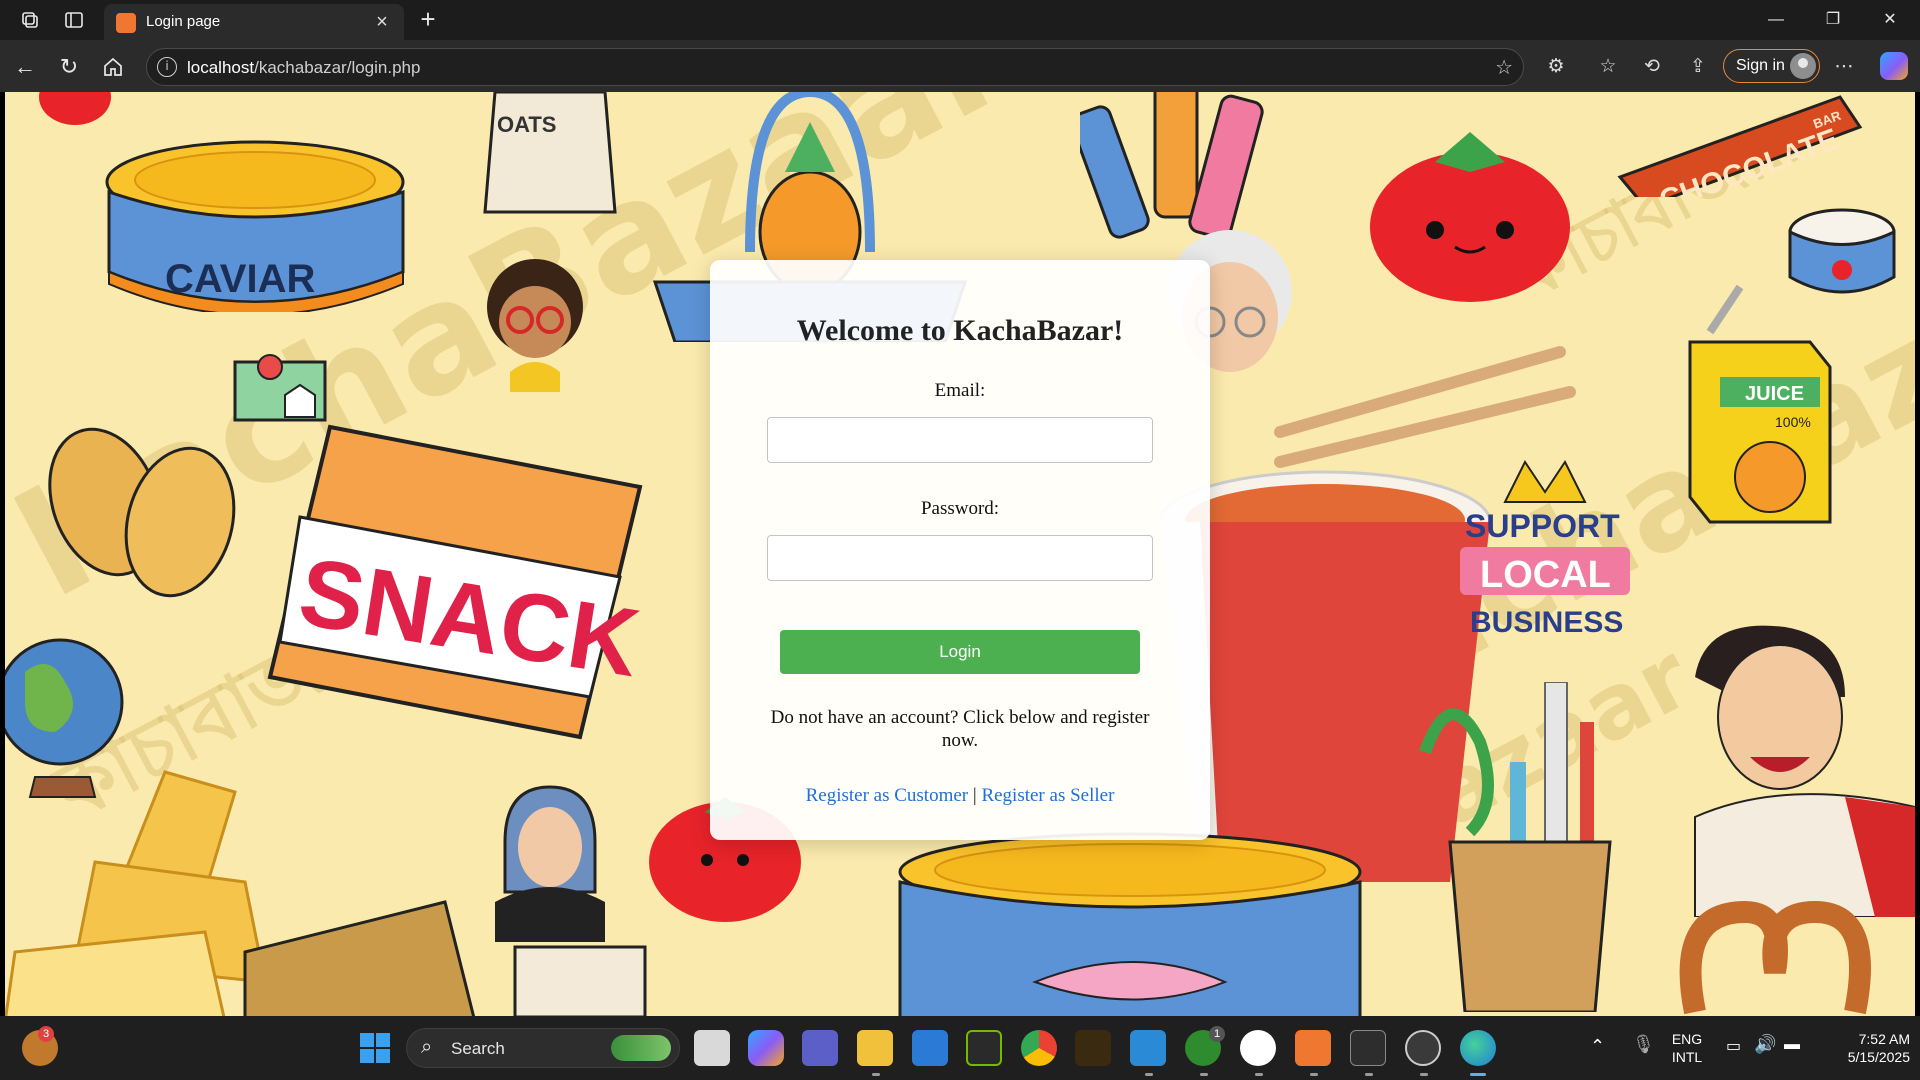 This screenshot has height=1080, width=1920. I want to click on caviar-can-sticker: CAVIAR, so click(255, 226).